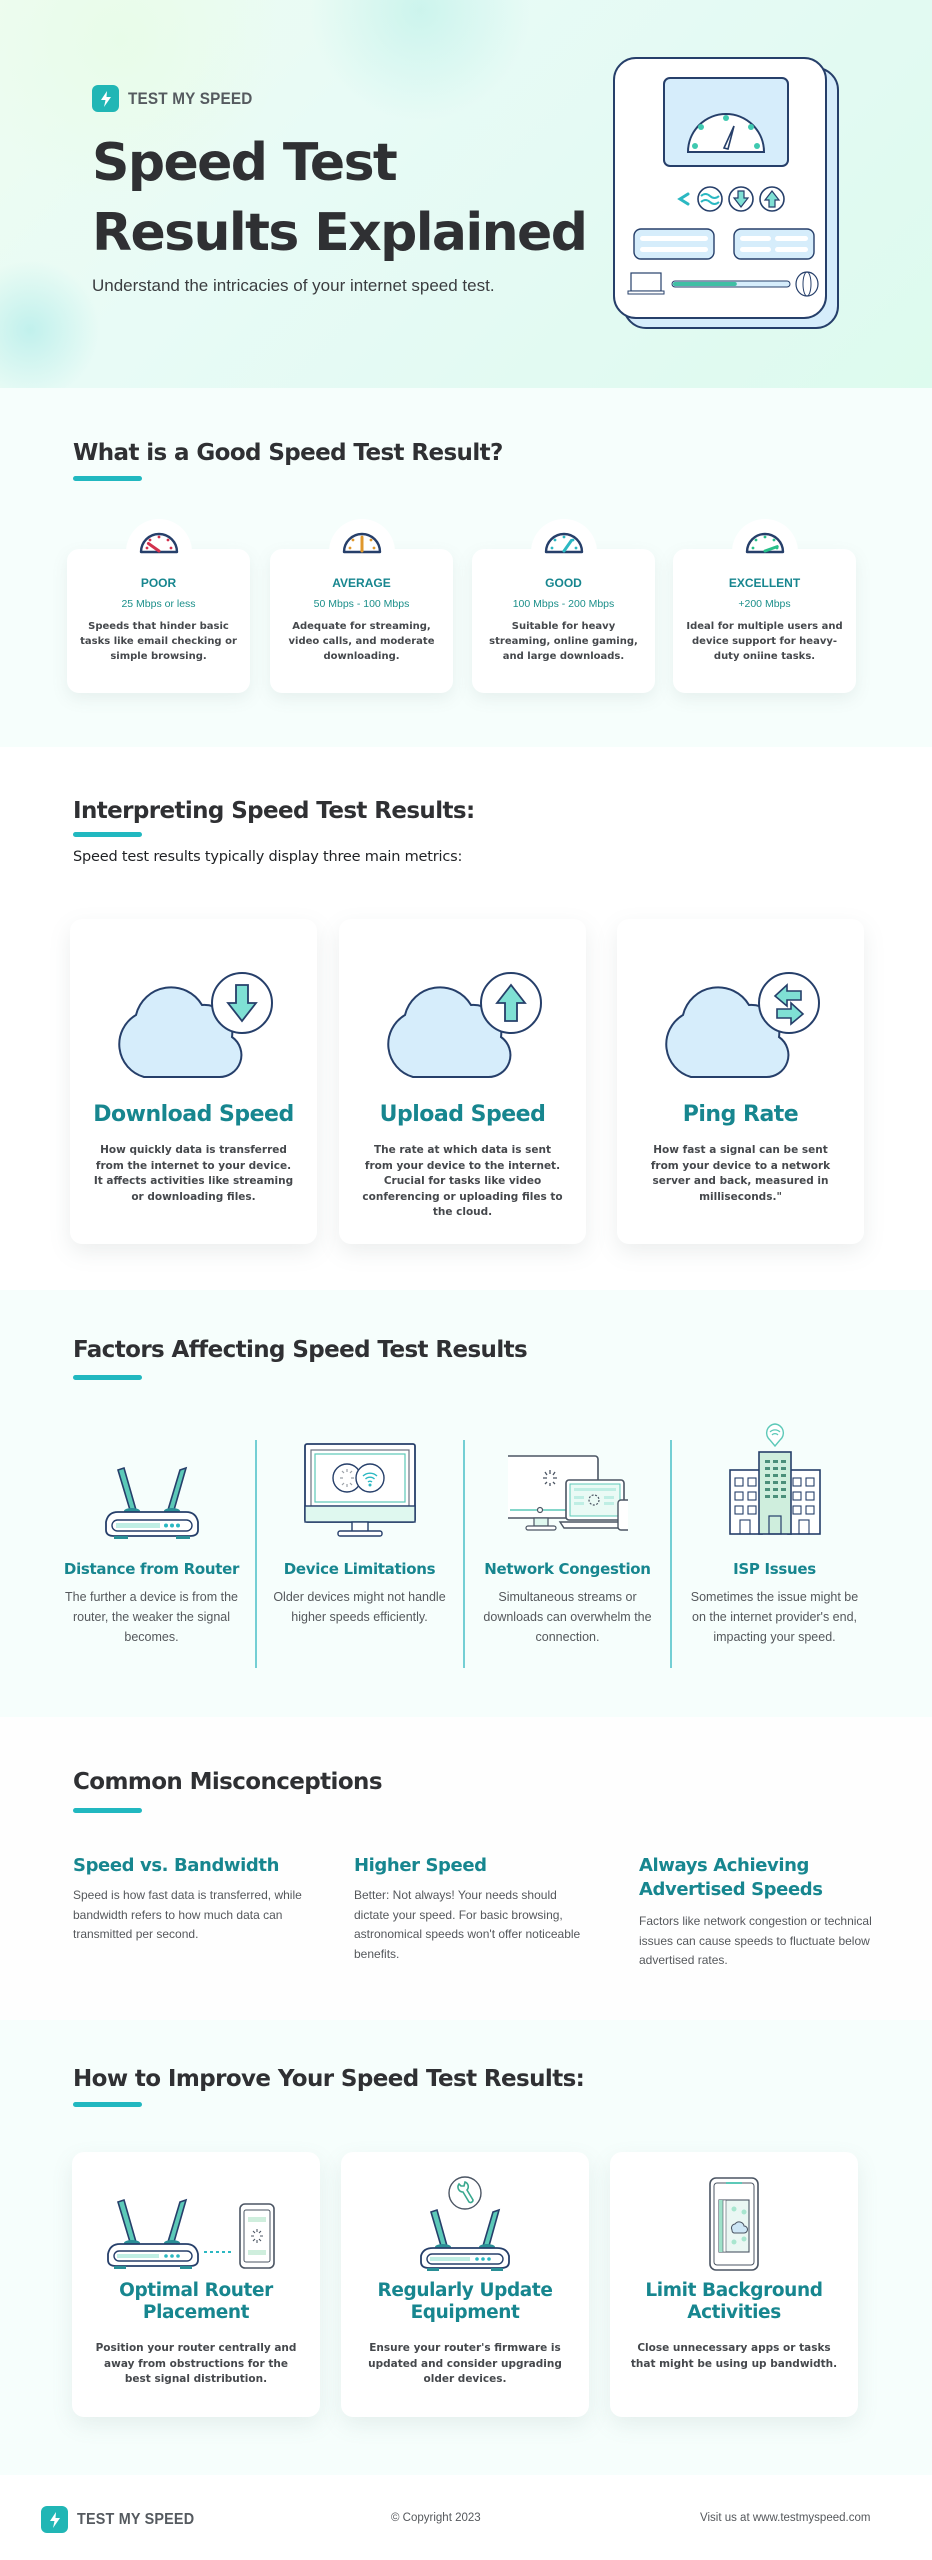  What do you see at coordinates (436, 2518) in the screenshot?
I see `copyright-text: © Copyright 2023` at bounding box center [436, 2518].